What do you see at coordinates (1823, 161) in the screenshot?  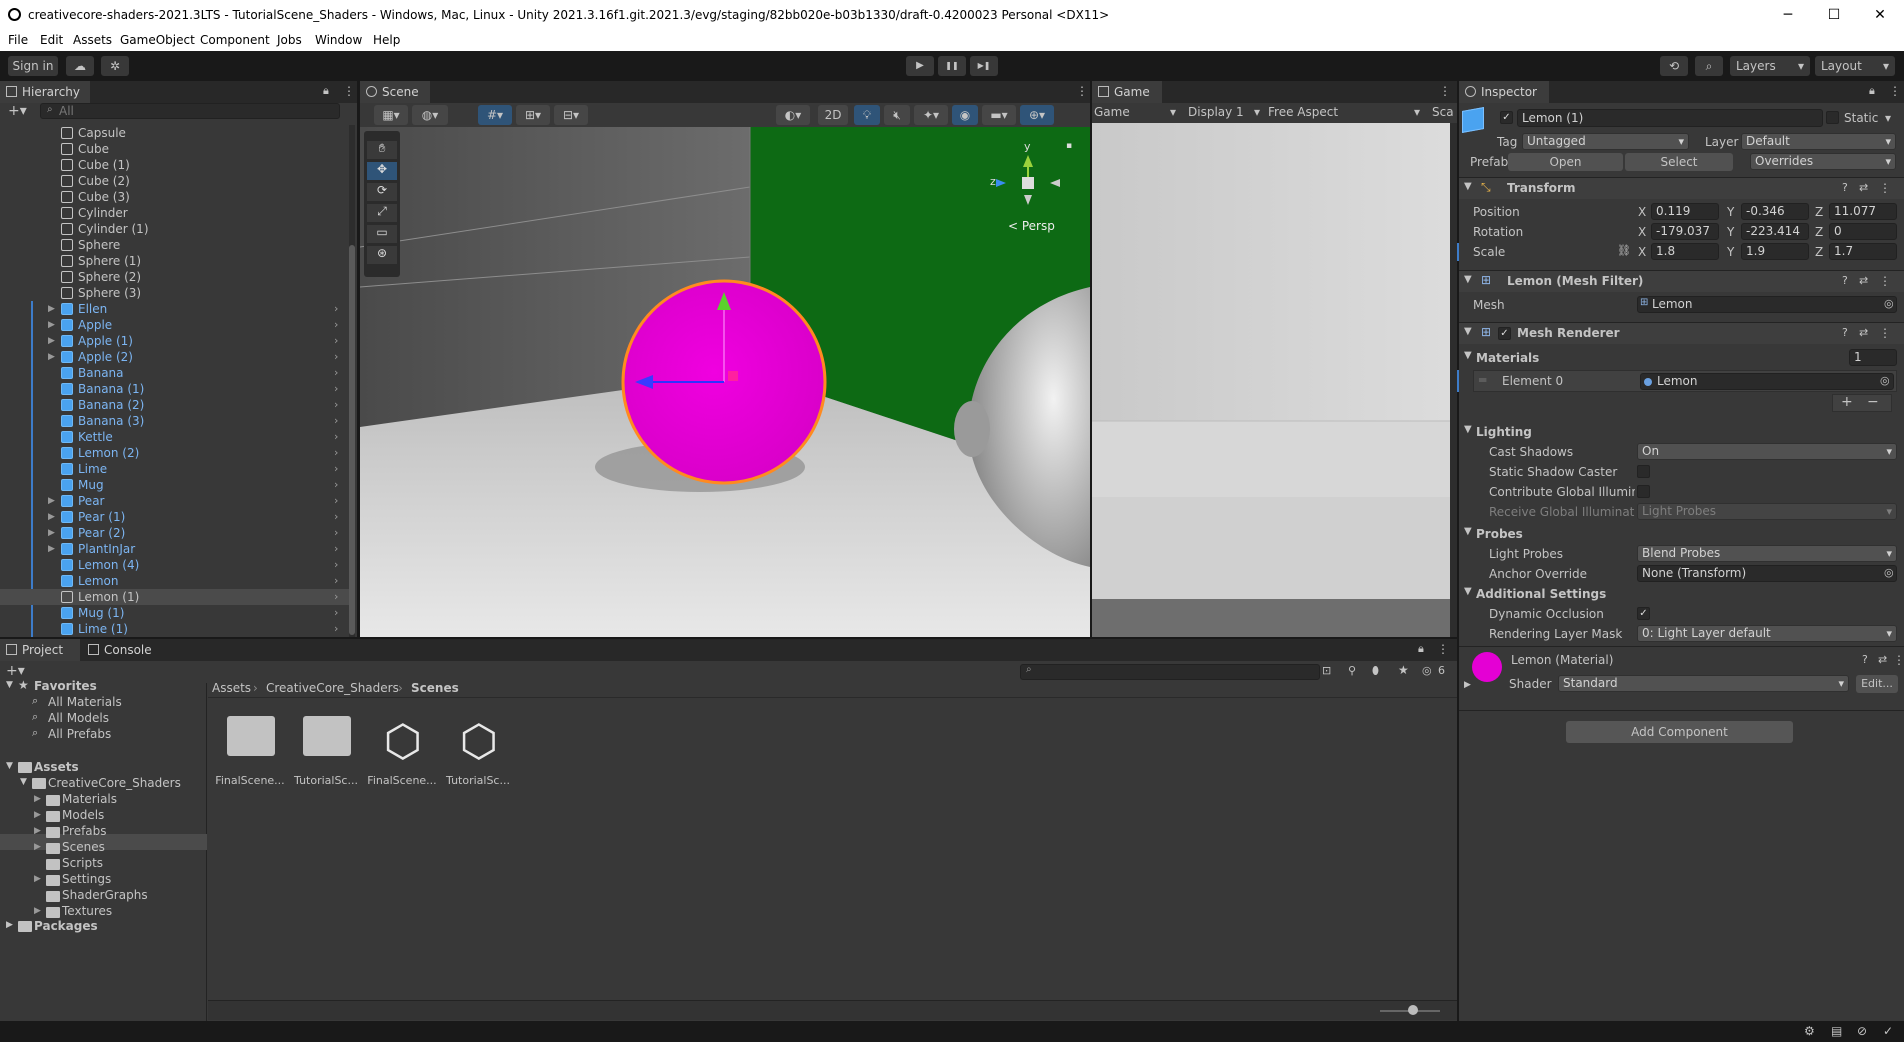 I see `prefab-overrides-dropdown: Overrides` at bounding box center [1823, 161].